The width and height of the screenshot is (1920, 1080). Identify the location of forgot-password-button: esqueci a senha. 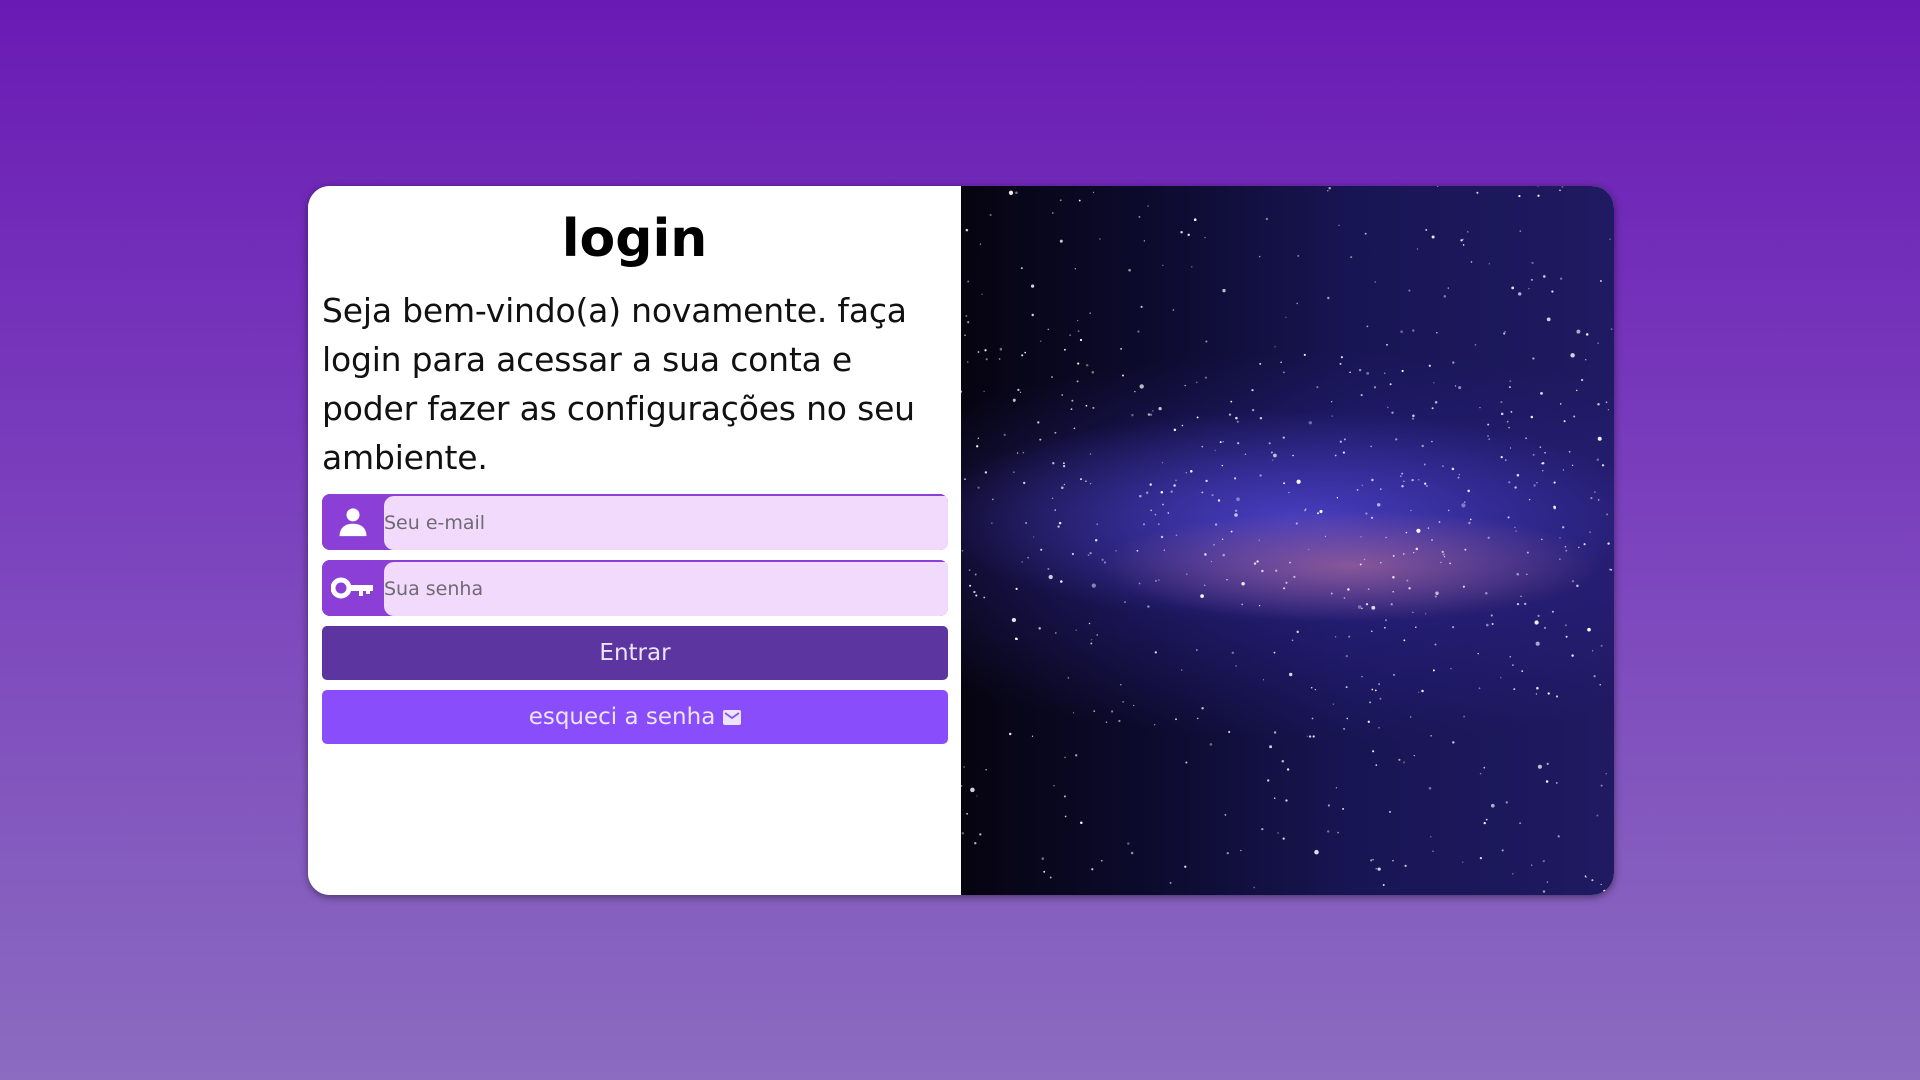
(635, 717).